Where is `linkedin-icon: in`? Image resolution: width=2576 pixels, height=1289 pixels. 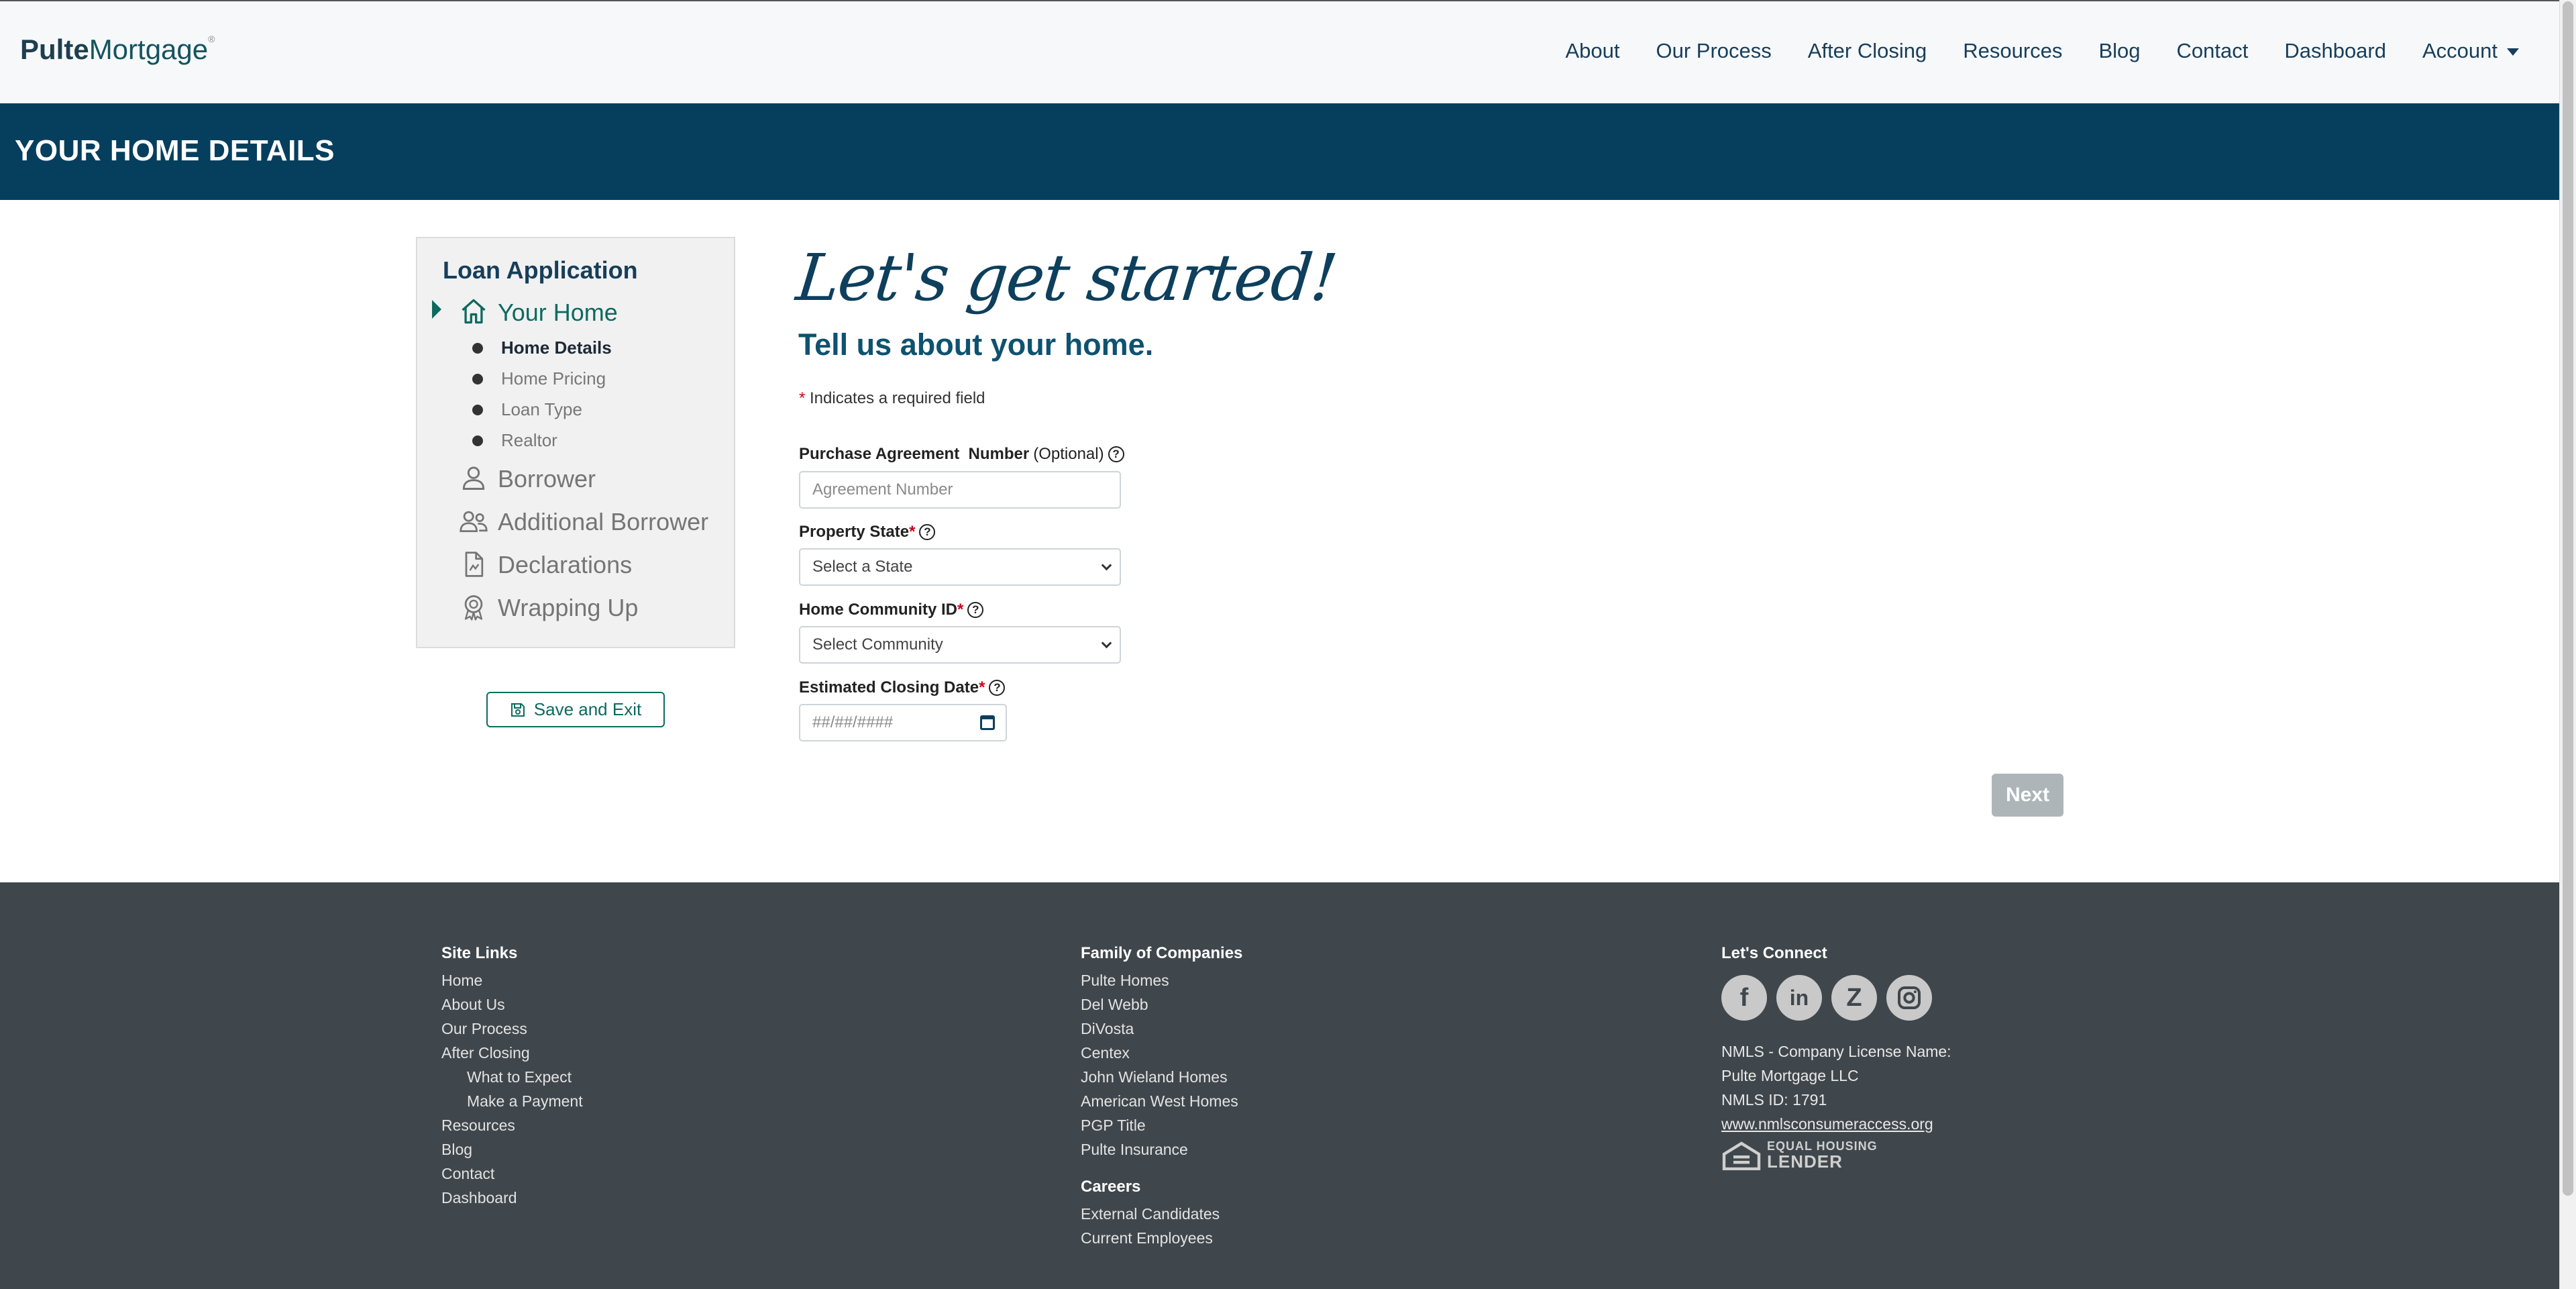
linkedin-icon: in is located at coordinates (1799, 998).